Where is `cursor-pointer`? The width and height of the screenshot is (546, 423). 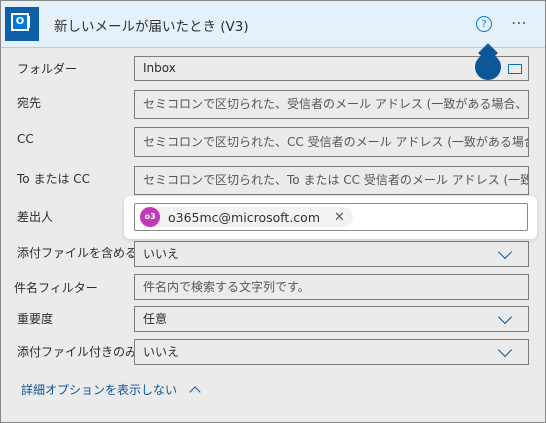 cursor-pointer is located at coordinates (488, 67).